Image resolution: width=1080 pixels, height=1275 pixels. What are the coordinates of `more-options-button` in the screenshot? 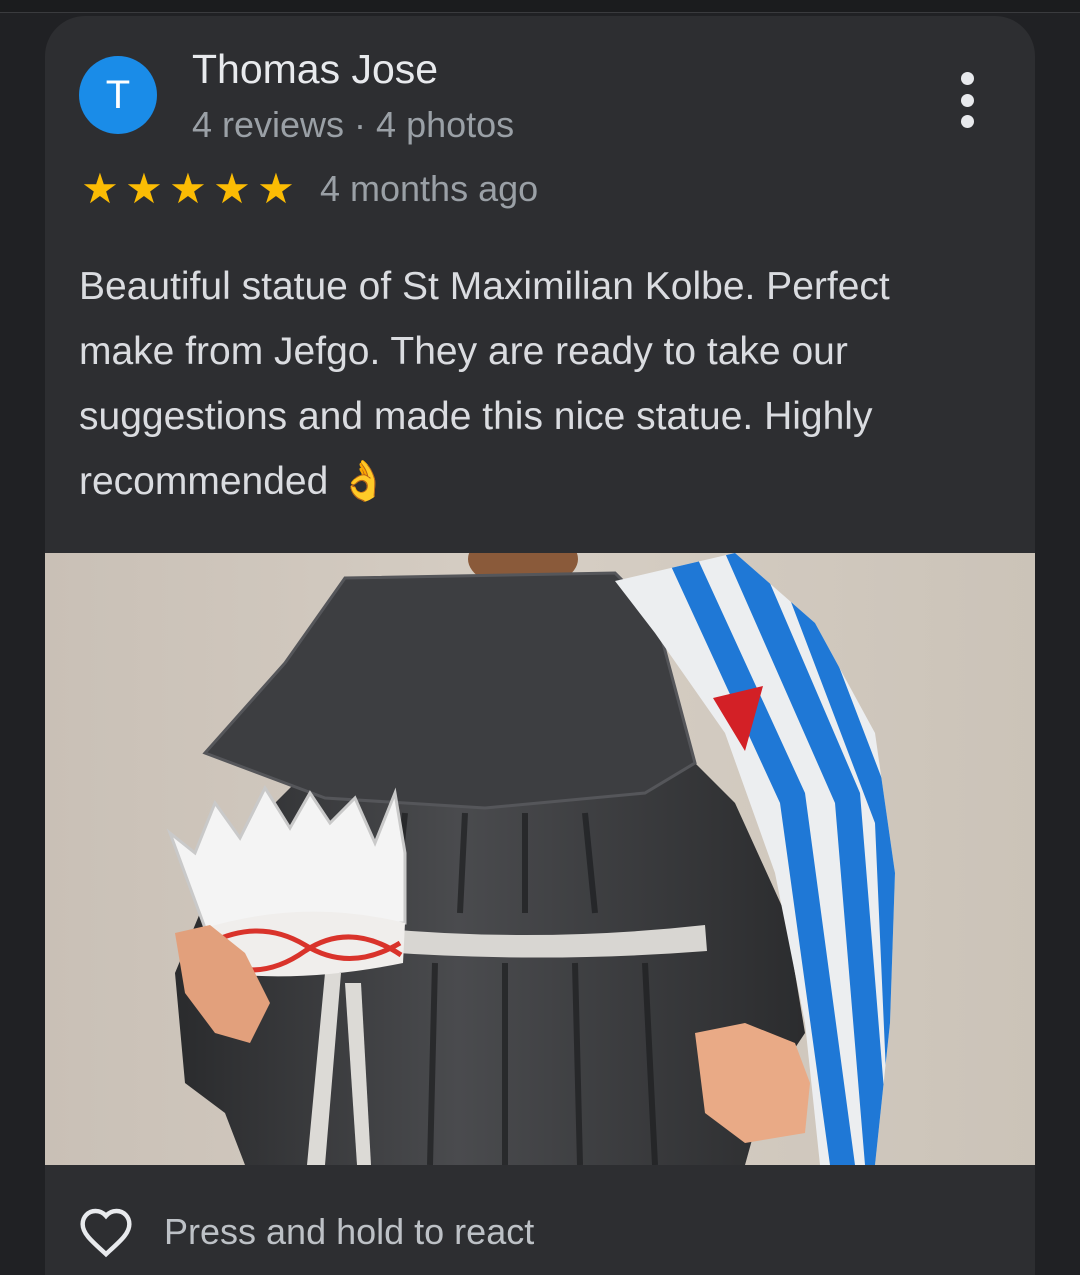 It's located at (967, 100).